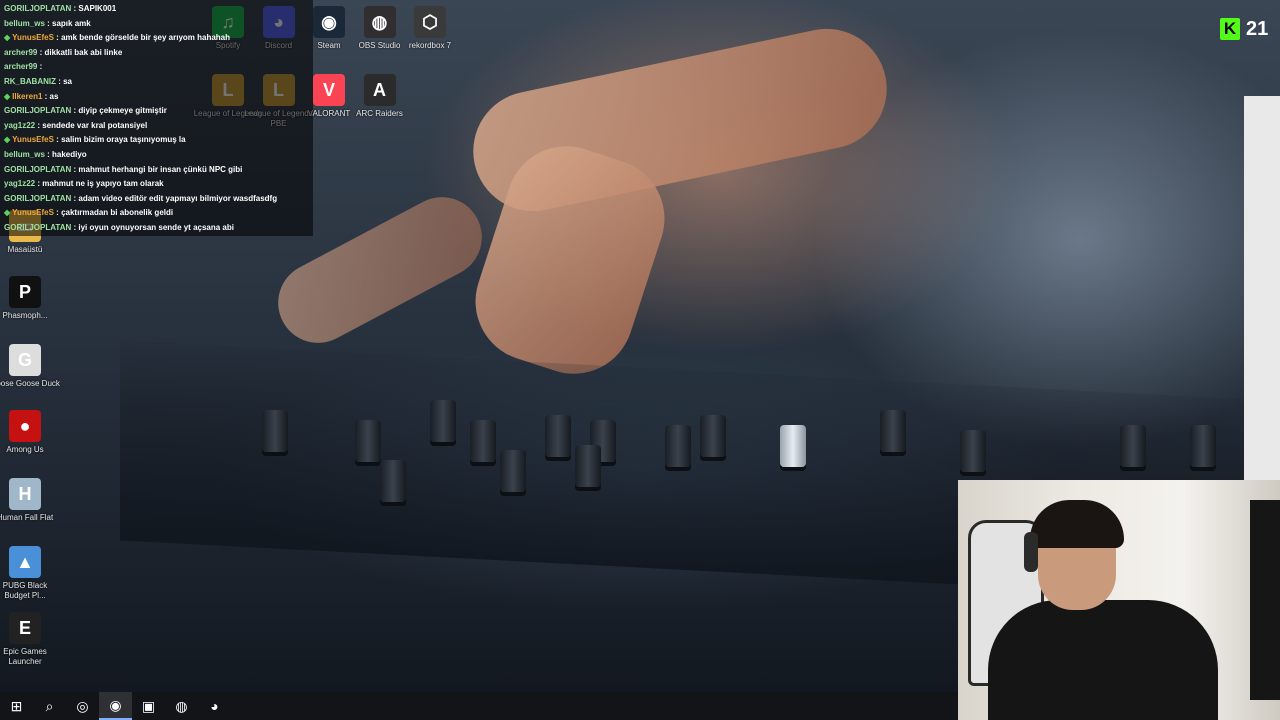  What do you see at coordinates (1257, 28) in the screenshot?
I see `viewer-count: 21` at bounding box center [1257, 28].